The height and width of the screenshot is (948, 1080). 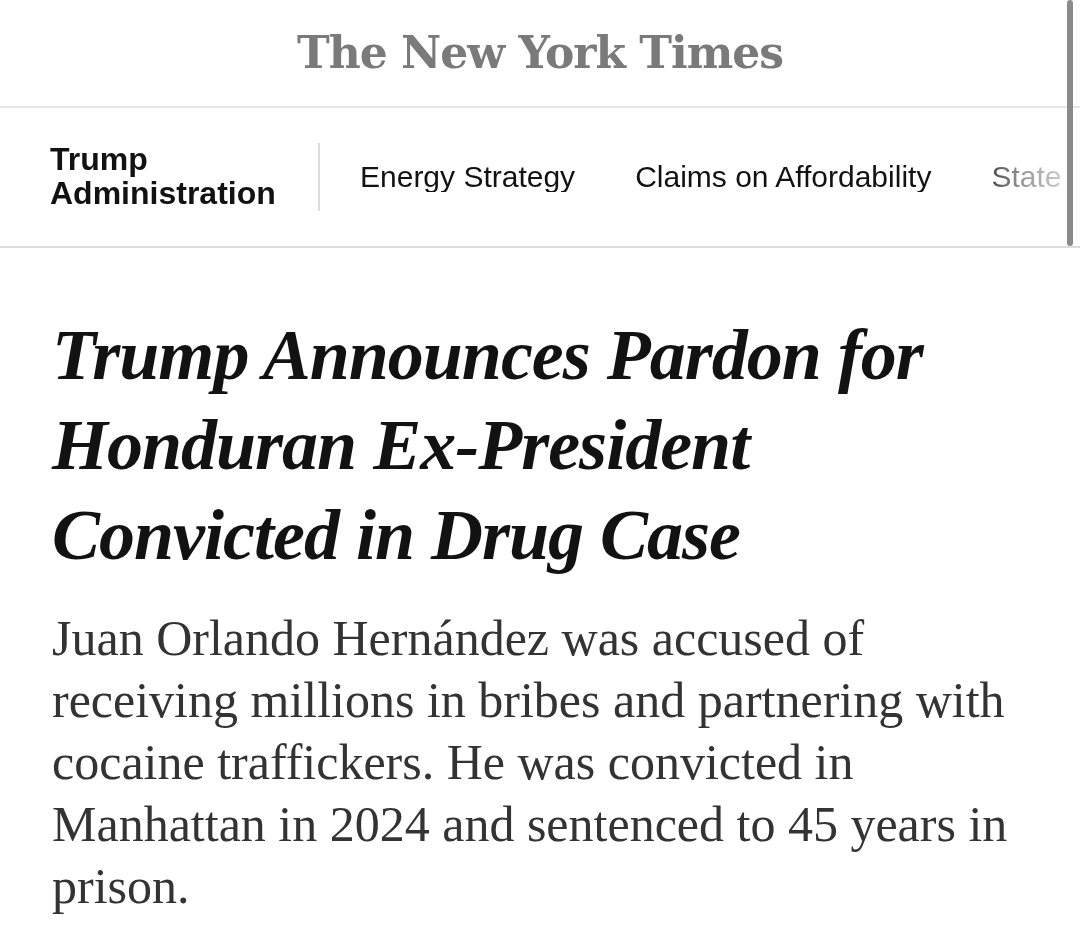 I want to click on nav-link: Energy Strategy, so click(x=468, y=177).